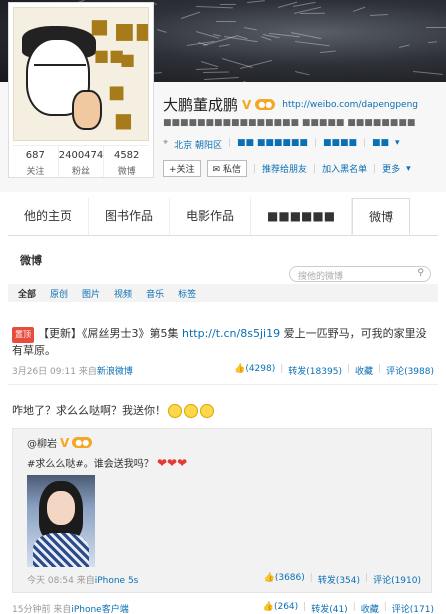 This screenshot has width=446, height=614. Describe the element at coordinates (397, 579) in the screenshot. I see `comment-button: 评论(1910)` at that location.